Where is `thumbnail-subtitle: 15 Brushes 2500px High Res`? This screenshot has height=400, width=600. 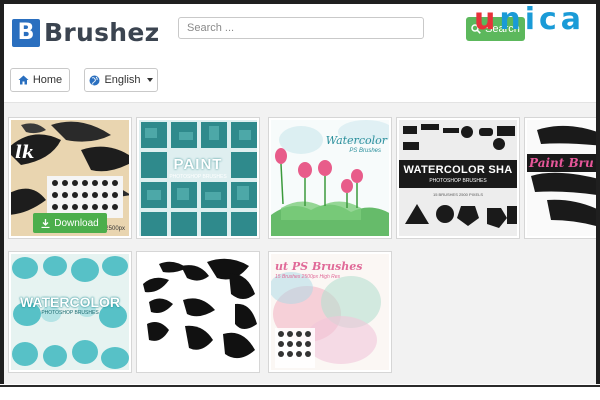
thumbnail-subtitle: 15 Brushes 2500px High Res is located at coordinates (308, 277).